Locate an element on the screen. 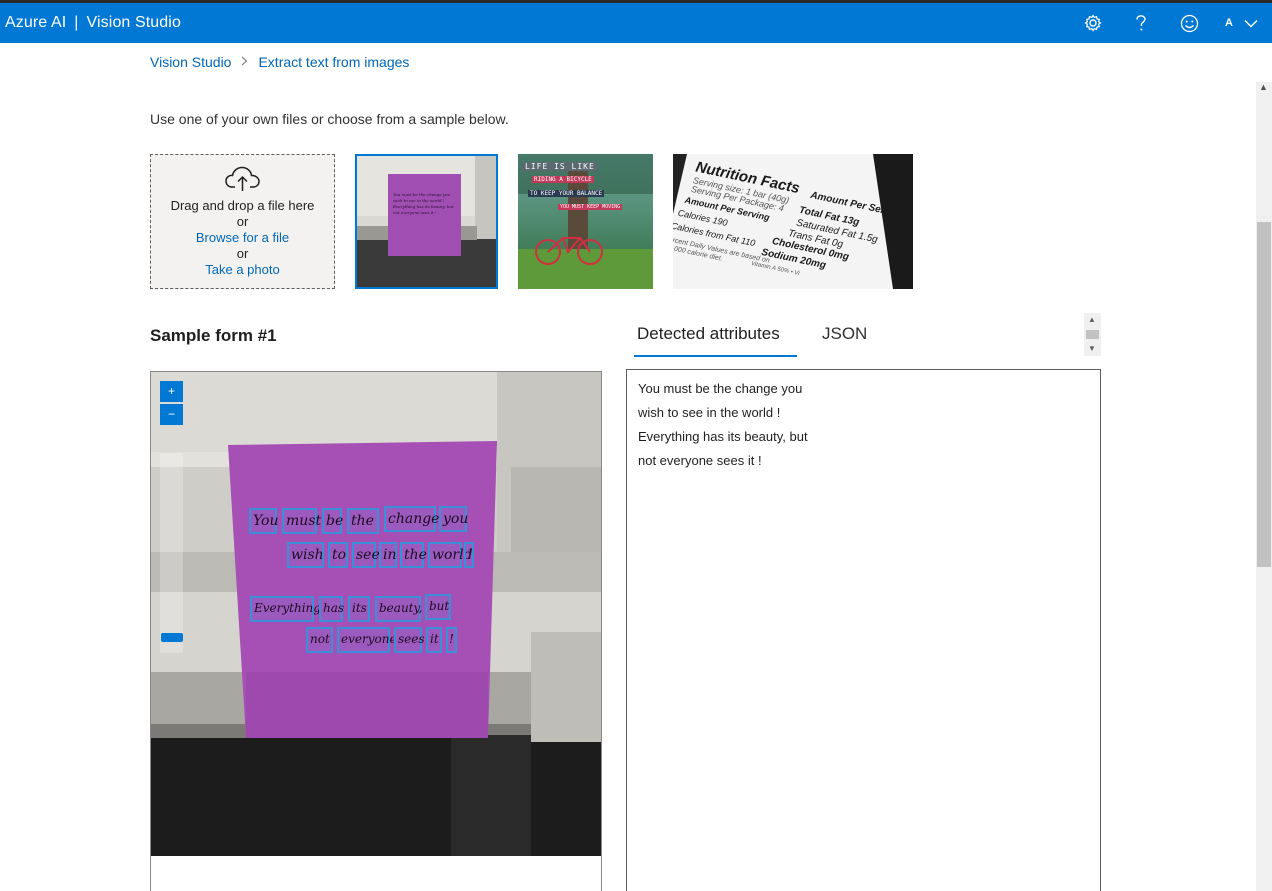 The width and height of the screenshot is (1272, 891). result-line: Everything has its beauty, but is located at coordinates (723, 436).